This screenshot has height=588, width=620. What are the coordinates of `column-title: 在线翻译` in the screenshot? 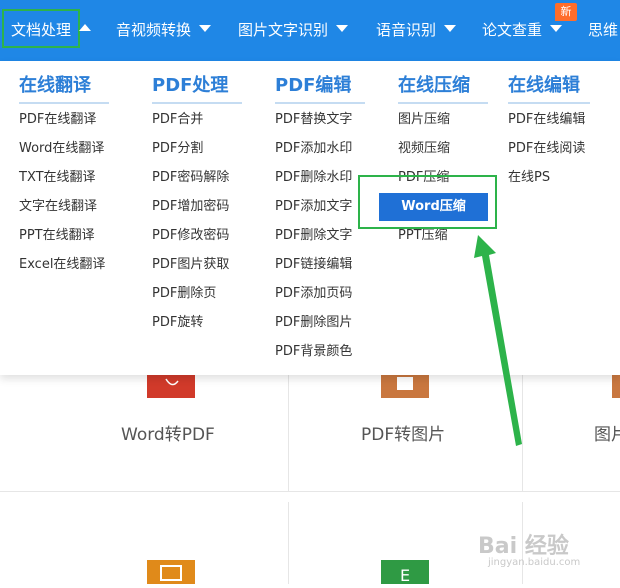 It's located at (55, 85).